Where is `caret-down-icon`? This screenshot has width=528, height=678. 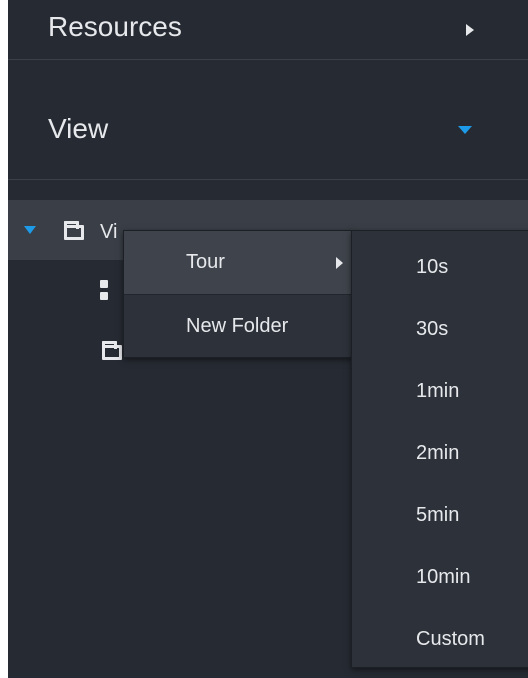
caret-down-icon is located at coordinates (465, 130).